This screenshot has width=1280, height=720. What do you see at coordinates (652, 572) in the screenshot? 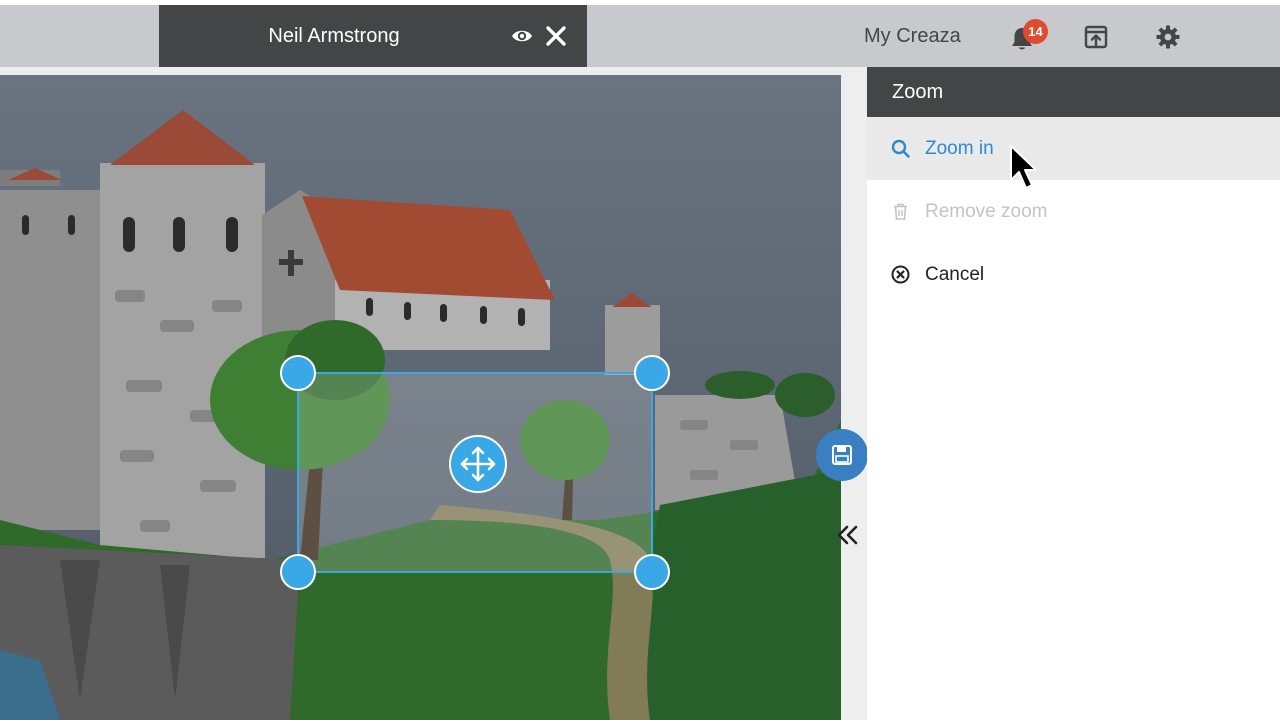
I see `resize-handle-bottom-right` at bounding box center [652, 572].